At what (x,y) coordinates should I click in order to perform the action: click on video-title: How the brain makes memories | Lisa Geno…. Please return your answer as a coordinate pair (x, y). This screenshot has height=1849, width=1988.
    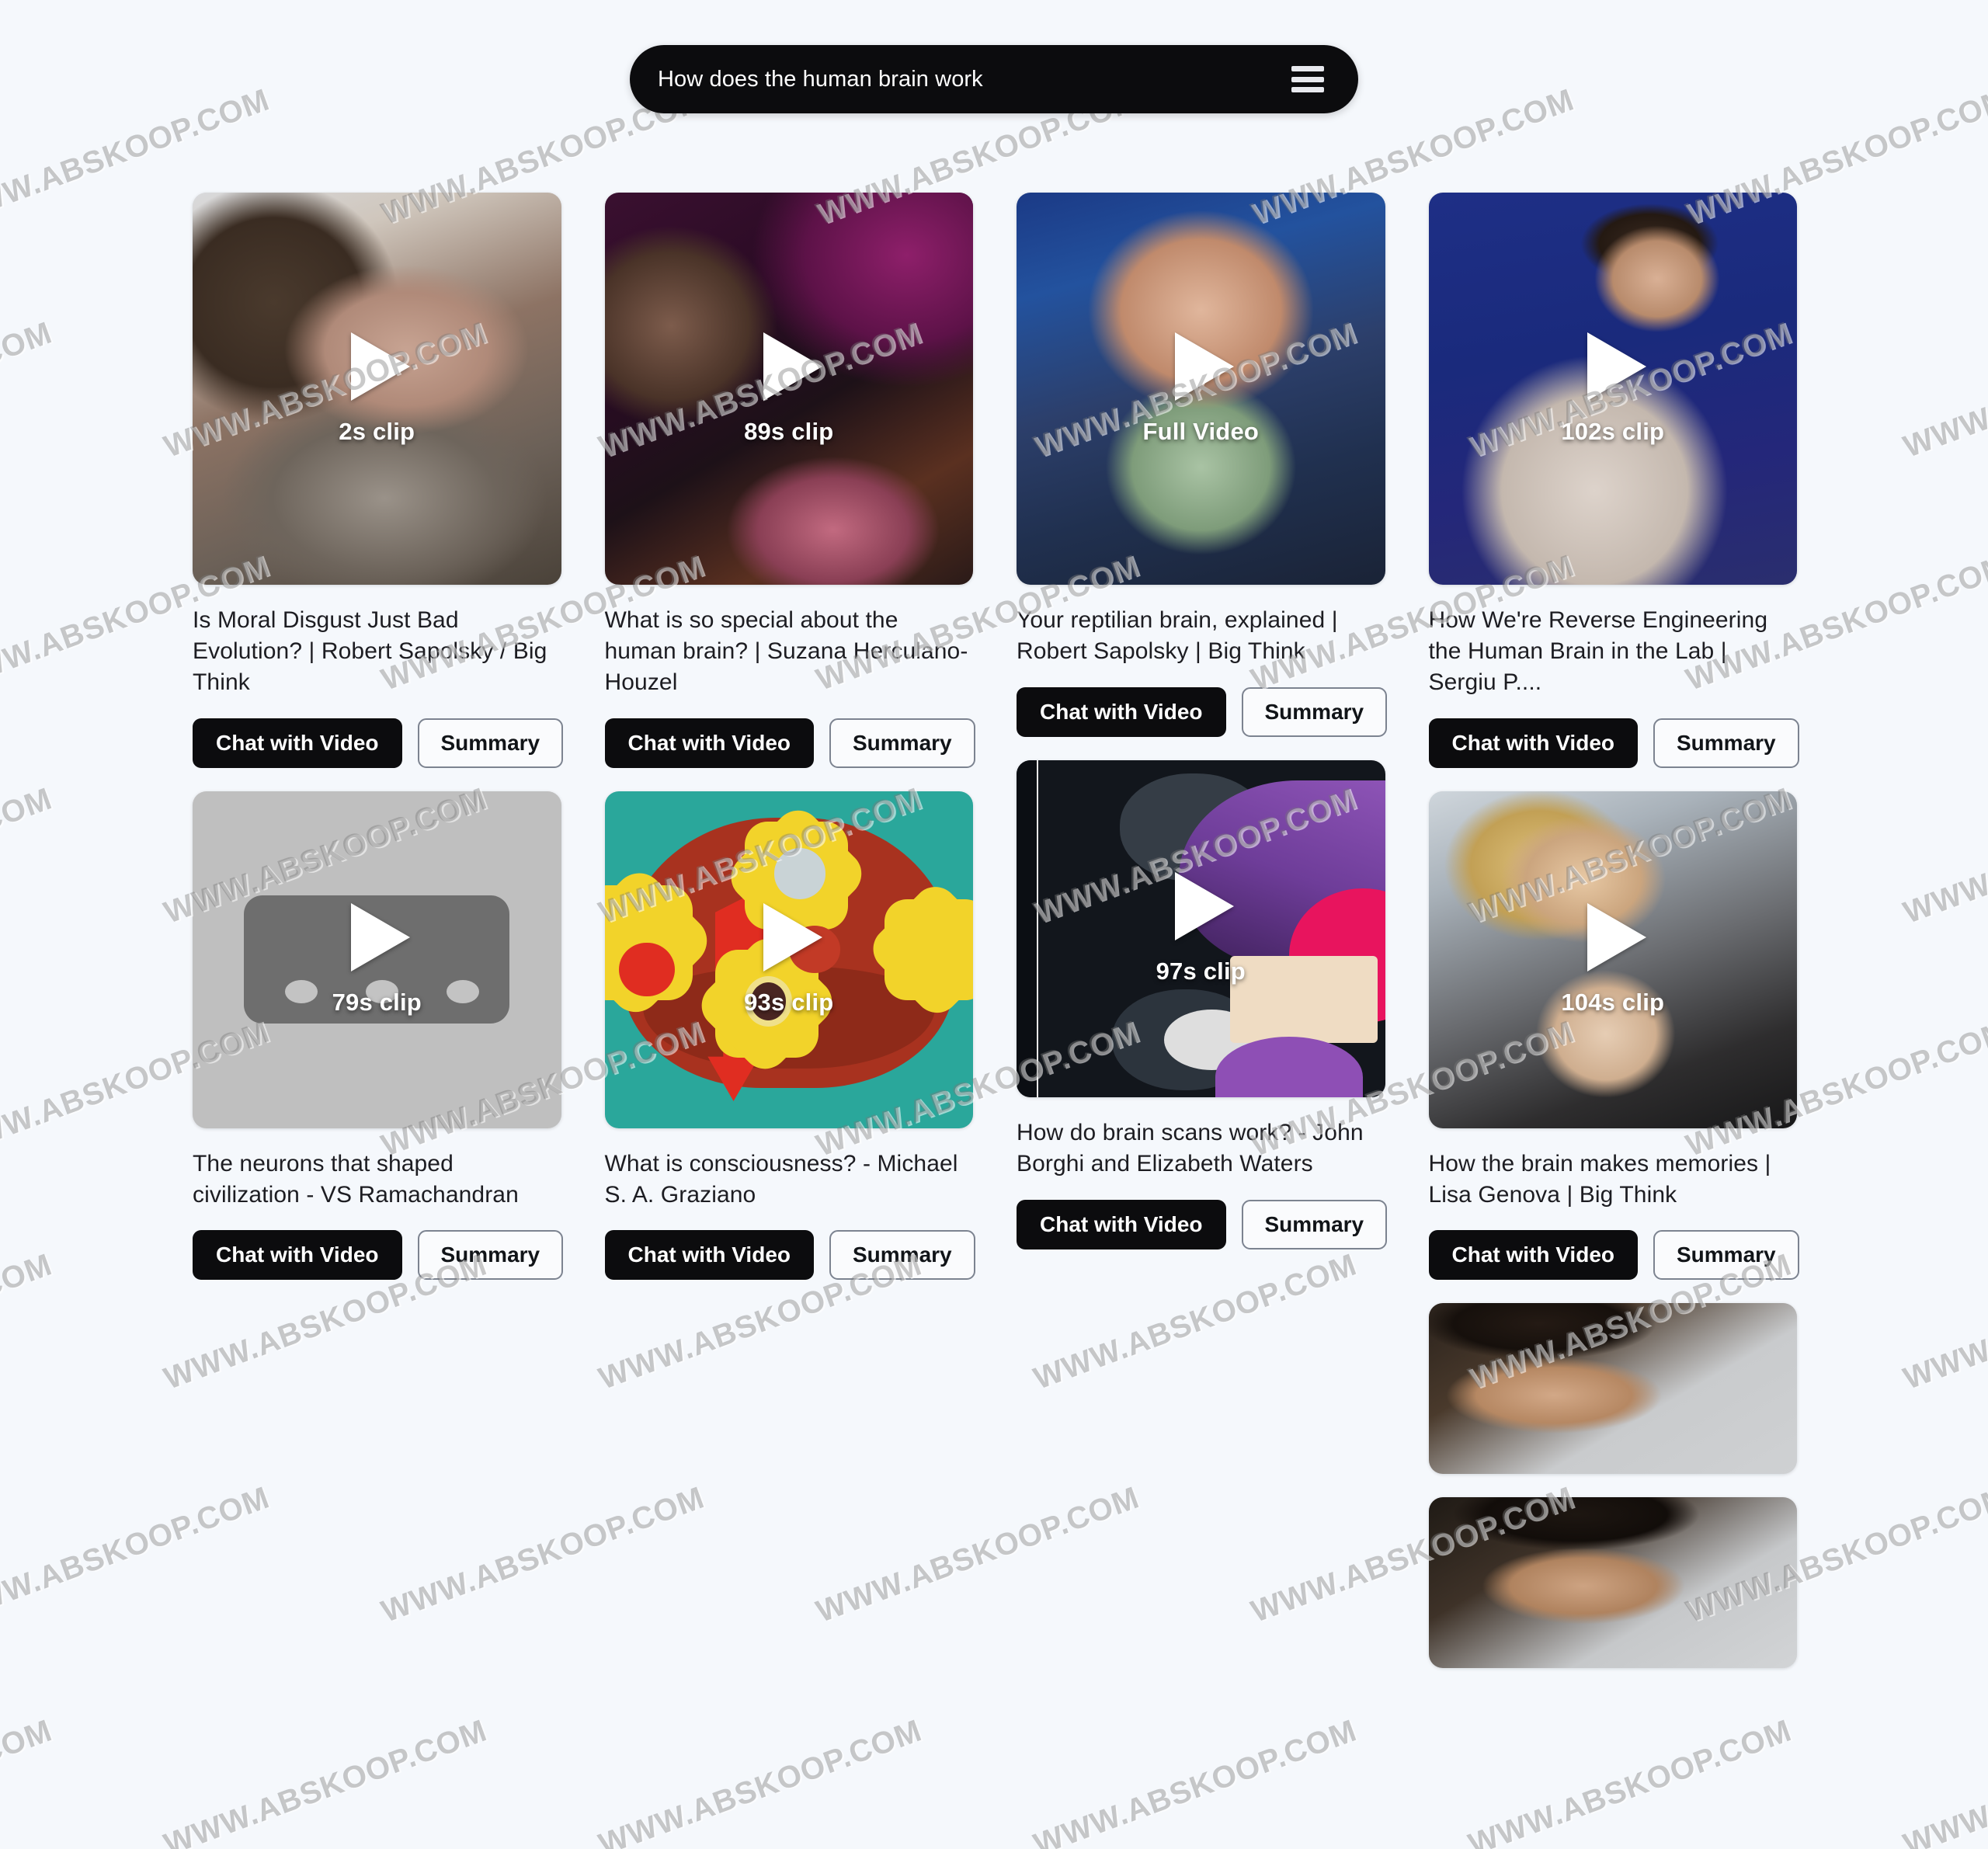
    Looking at the image, I should click on (1599, 1179).